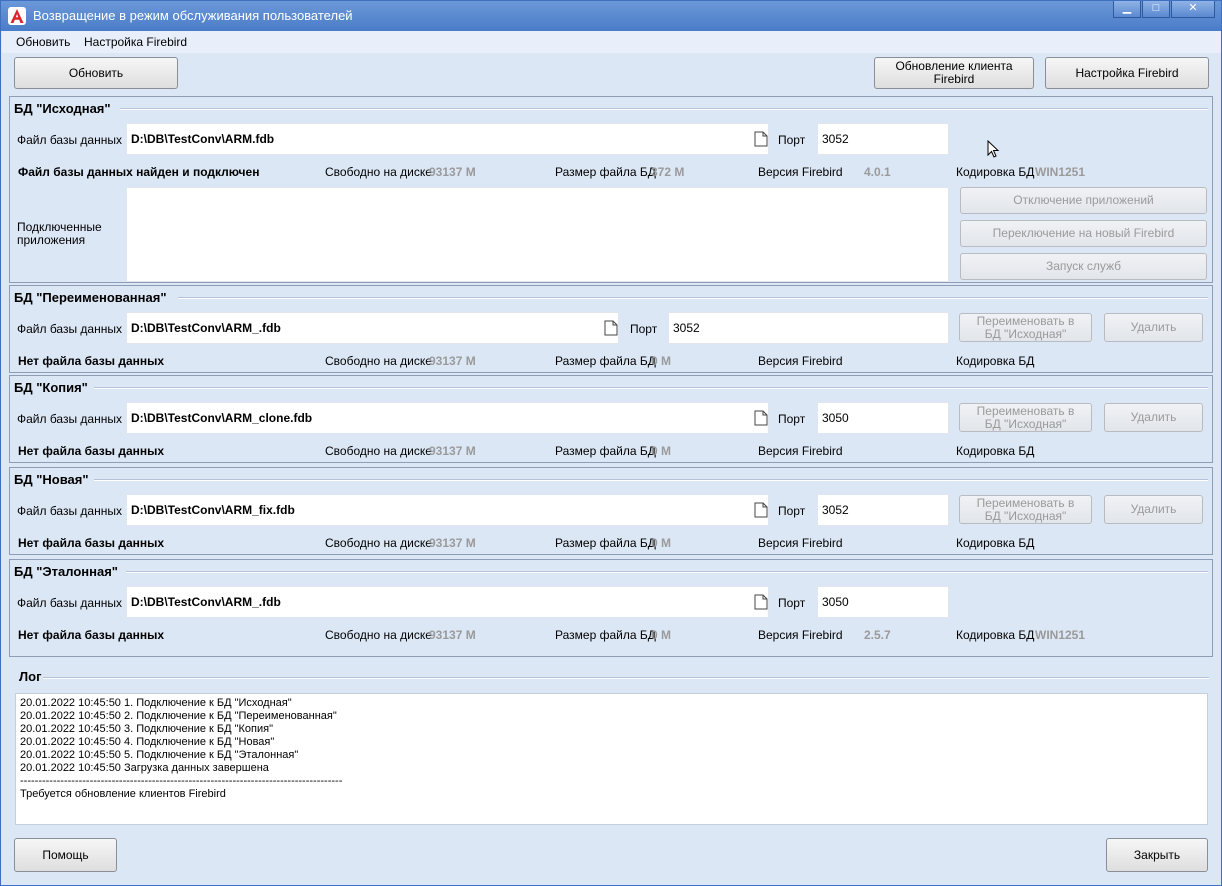  Describe the element at coordinates (1156, 9) in the screenshot. I see `maximize-button: □` at that location.